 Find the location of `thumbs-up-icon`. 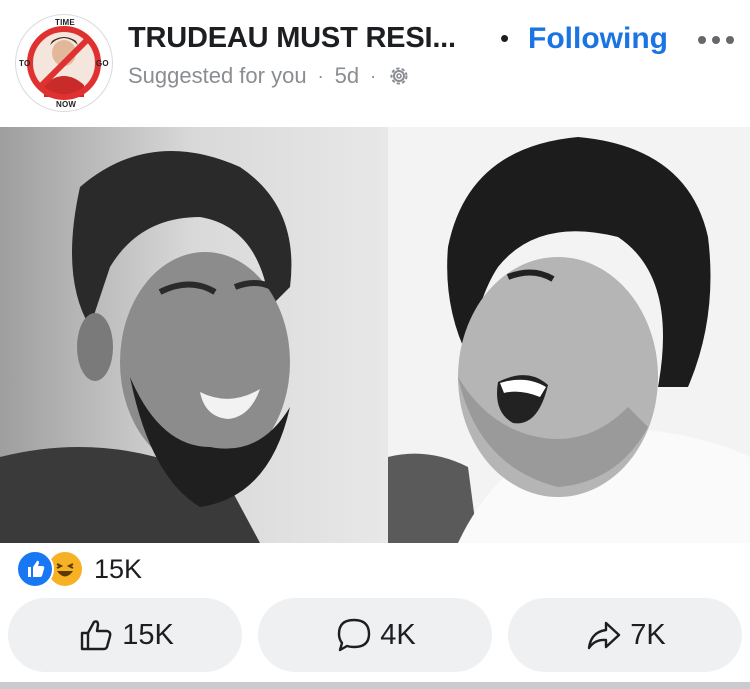

thumbs-up-icon is located at coordinates (96, 635).